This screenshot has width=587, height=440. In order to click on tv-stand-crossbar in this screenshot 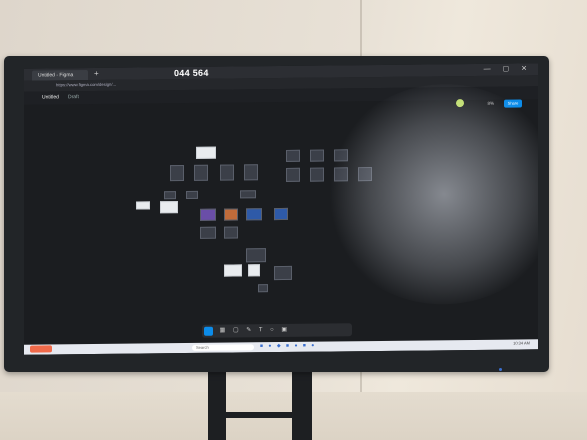, I will do `click(260, 415)`.